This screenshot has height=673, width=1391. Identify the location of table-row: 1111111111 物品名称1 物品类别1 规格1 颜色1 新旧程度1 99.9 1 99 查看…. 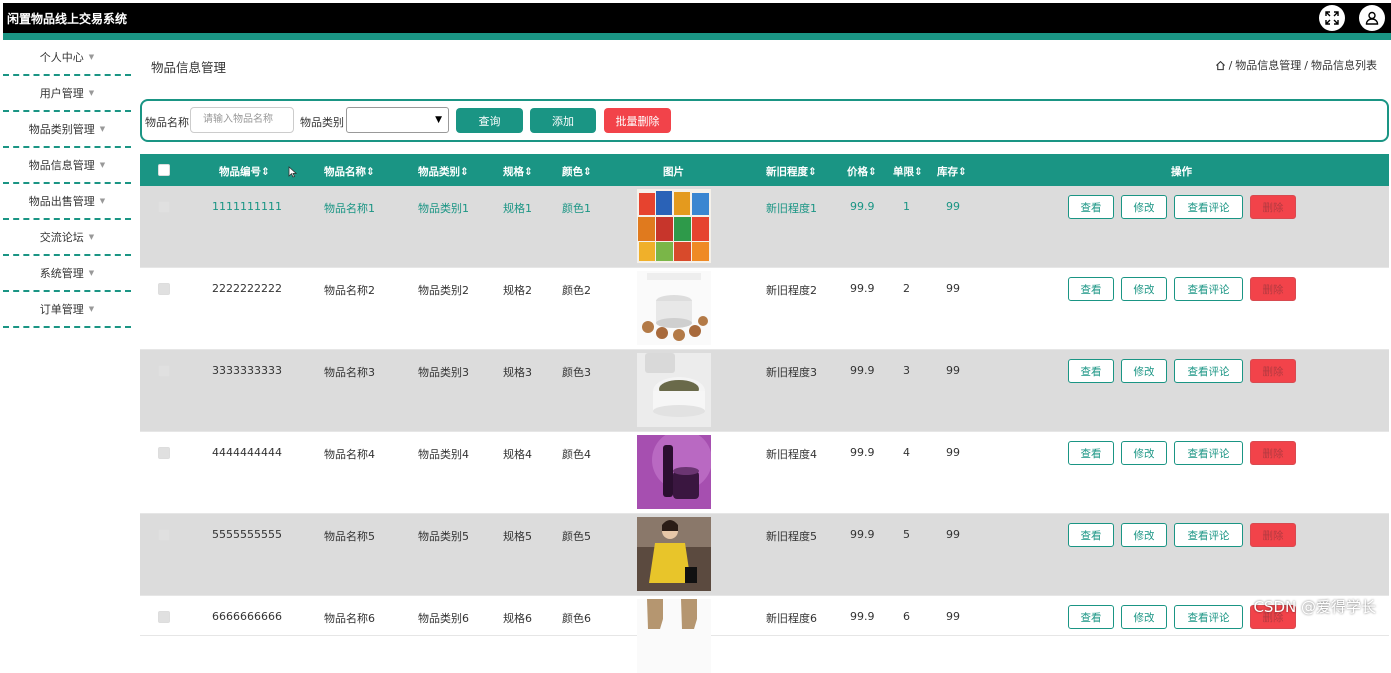
(764, 227).